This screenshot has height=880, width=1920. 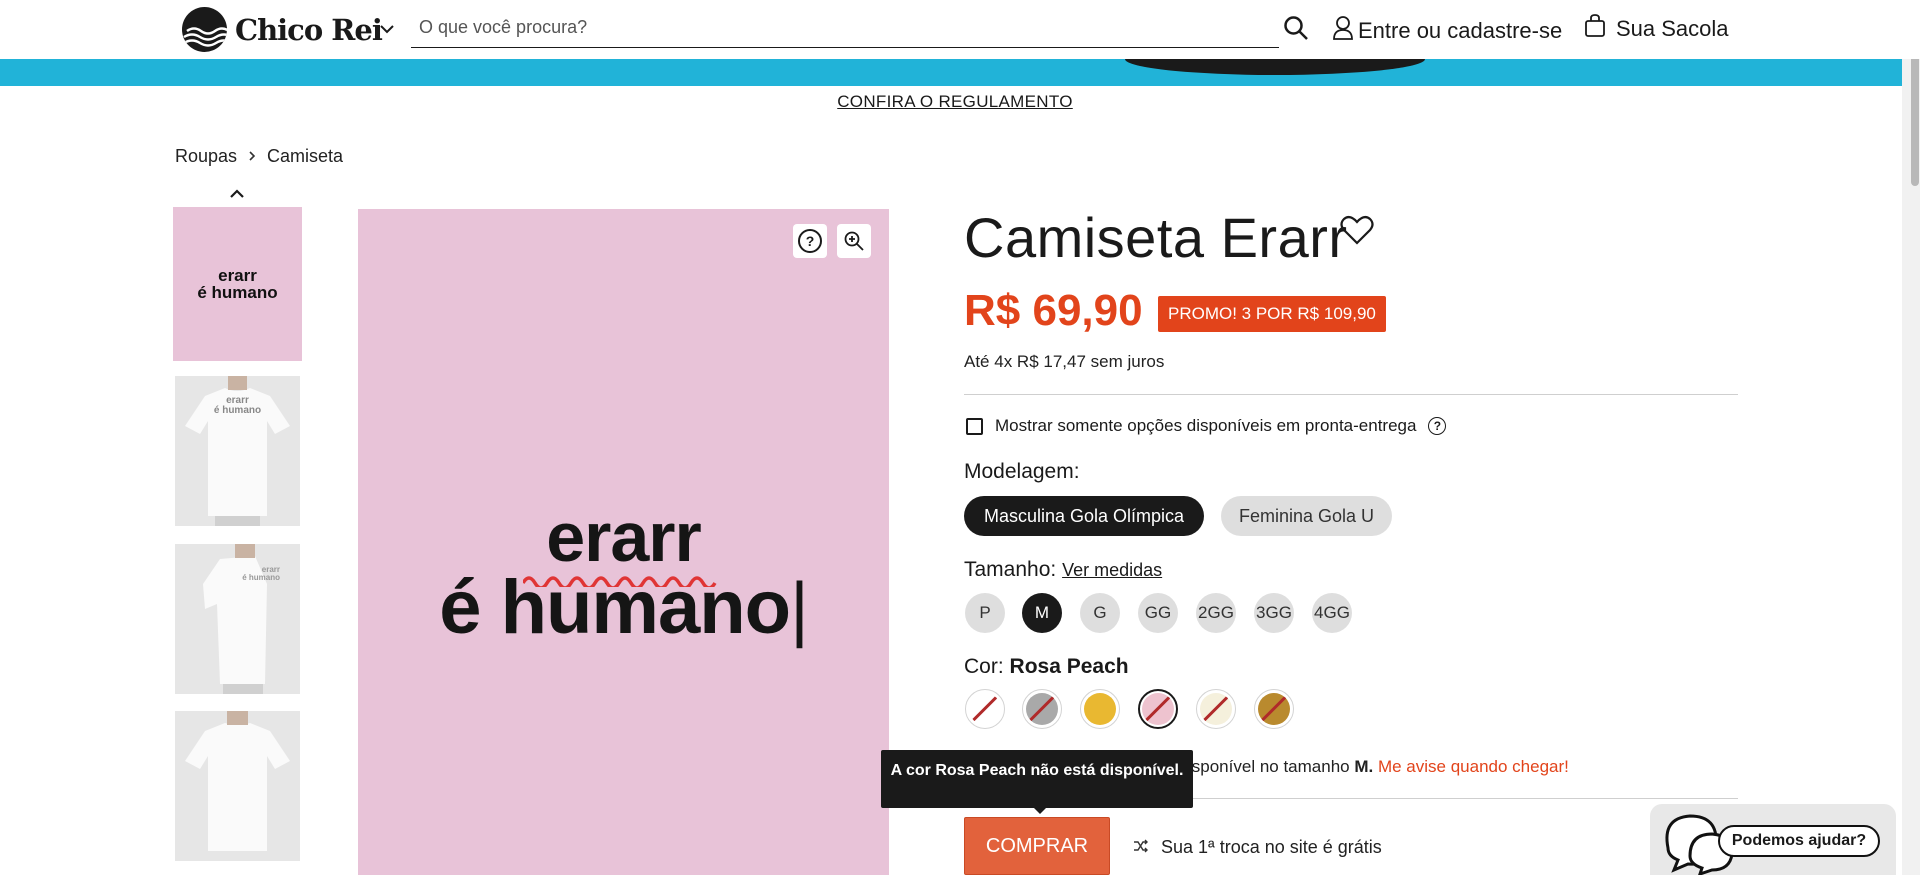 What do you see at coordinates (237, 196) in the screenshot?
I see `chevron-up-icon` at bounding box center [237, 196].